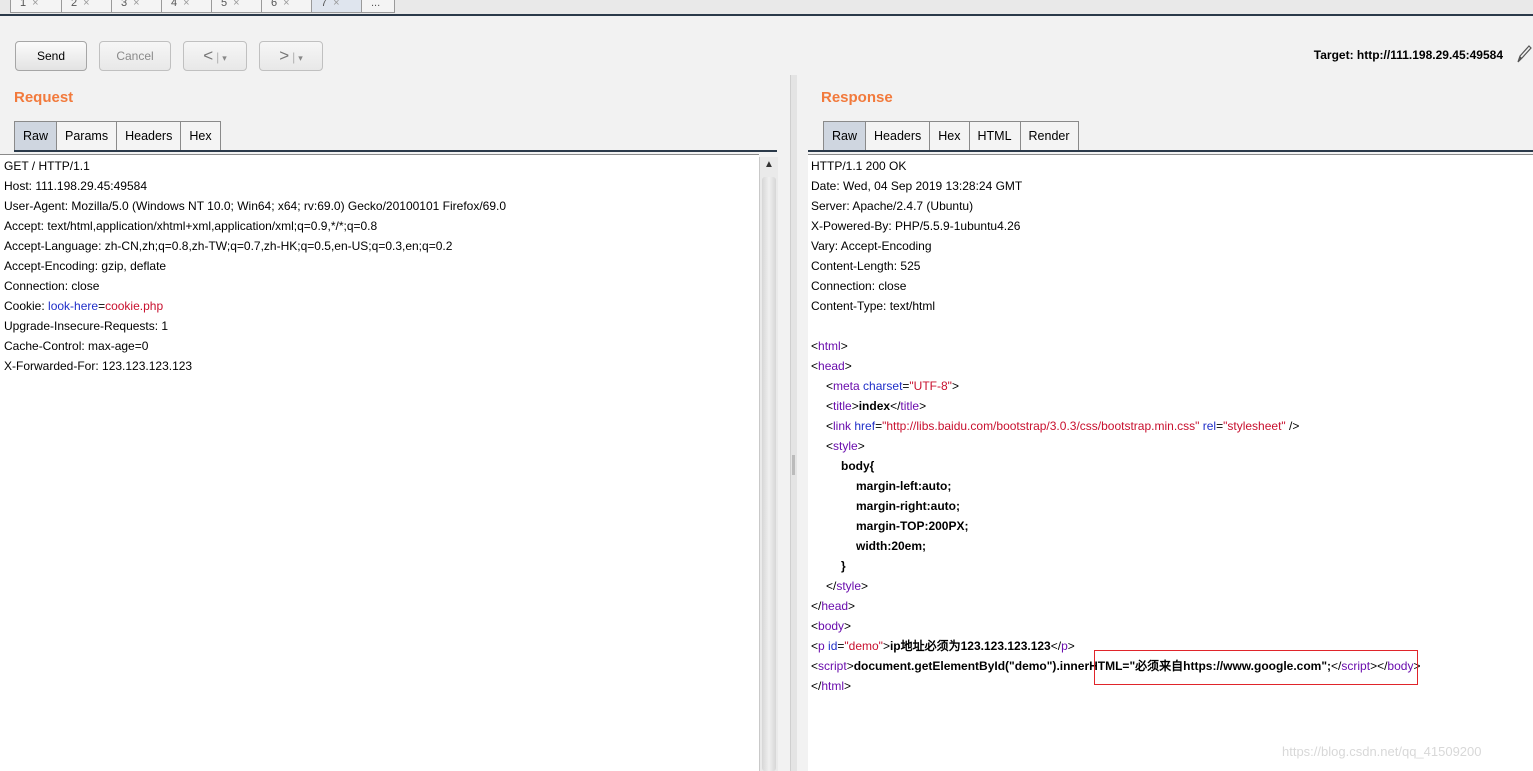  What do you see at coordinates (98, 366) in the screenshot?
I see `request-line: X-Forwarded-For: 123.123.123.123` at bounding box center [98, 366].